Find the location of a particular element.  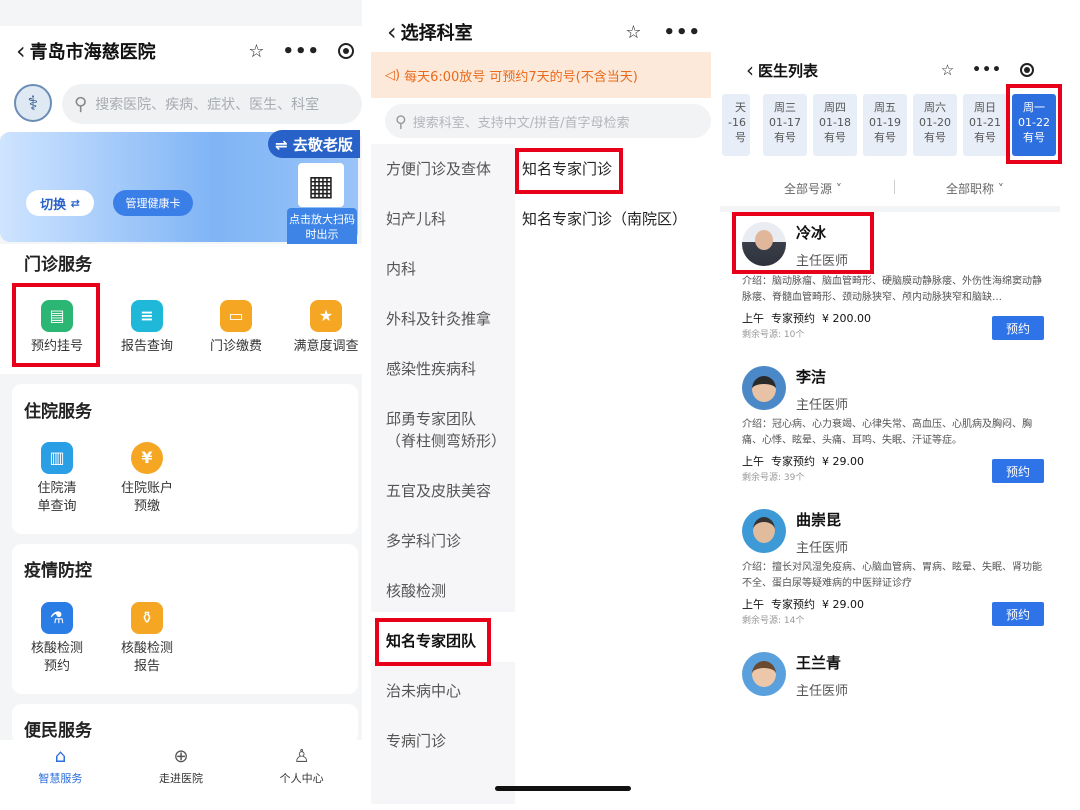

nucleic-booking-service: ⚗ 核酸检测预约 is located at coordinates (57, 639).